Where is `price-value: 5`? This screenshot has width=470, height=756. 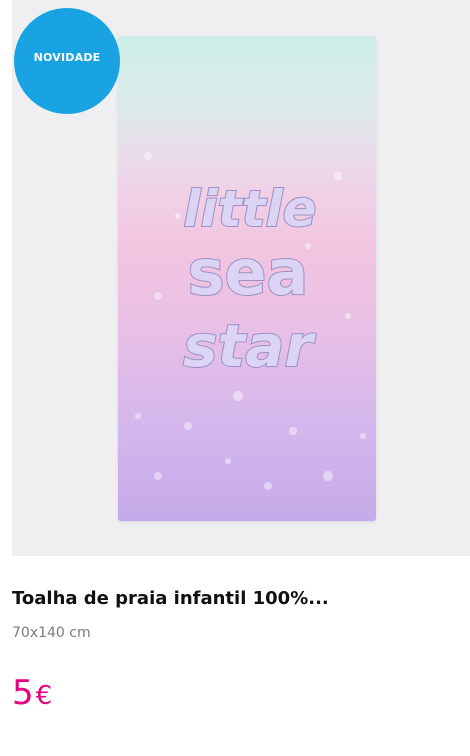 price-value: 5 is located at coordinates (23, 693).